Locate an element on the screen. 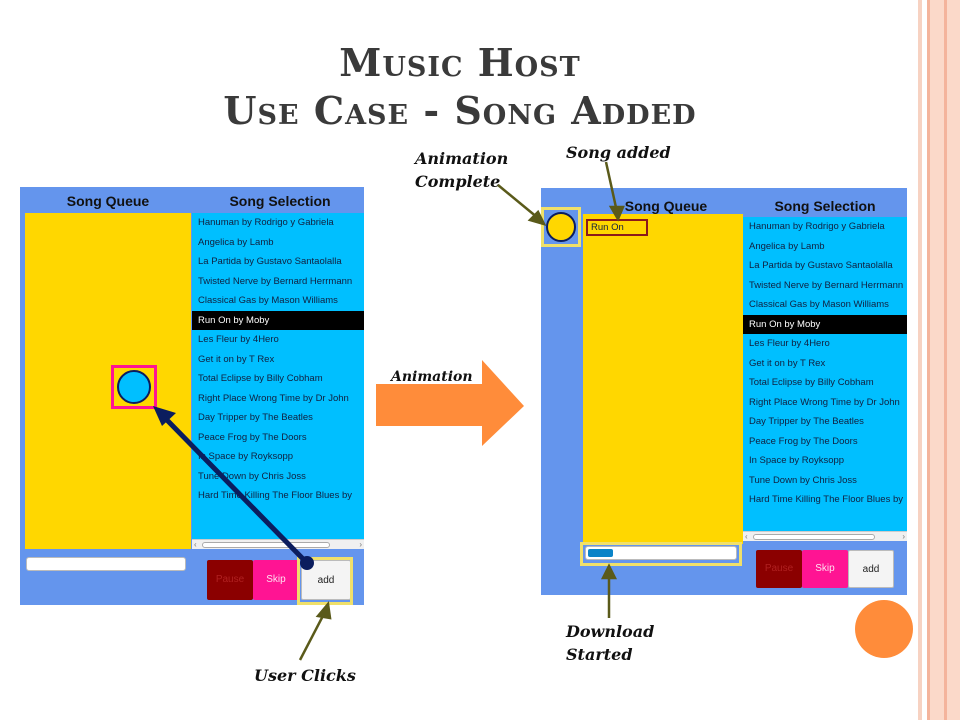 This screenshot has height=720, width=960. label-user-clicks: User Clicks is located at coordinates (305, 675).